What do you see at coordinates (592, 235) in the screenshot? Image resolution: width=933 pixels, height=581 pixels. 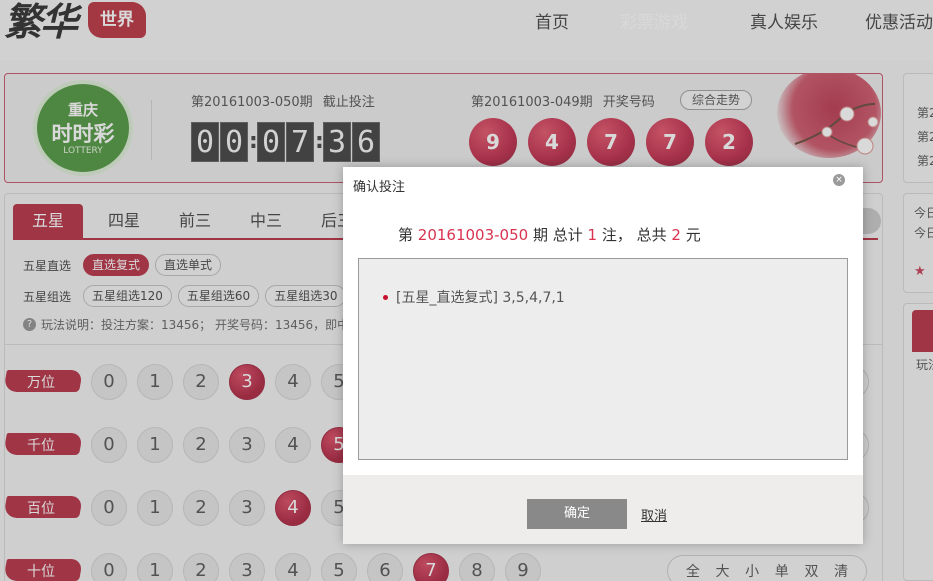 I see `summary-count: 1` at bounding box center [592, 235].